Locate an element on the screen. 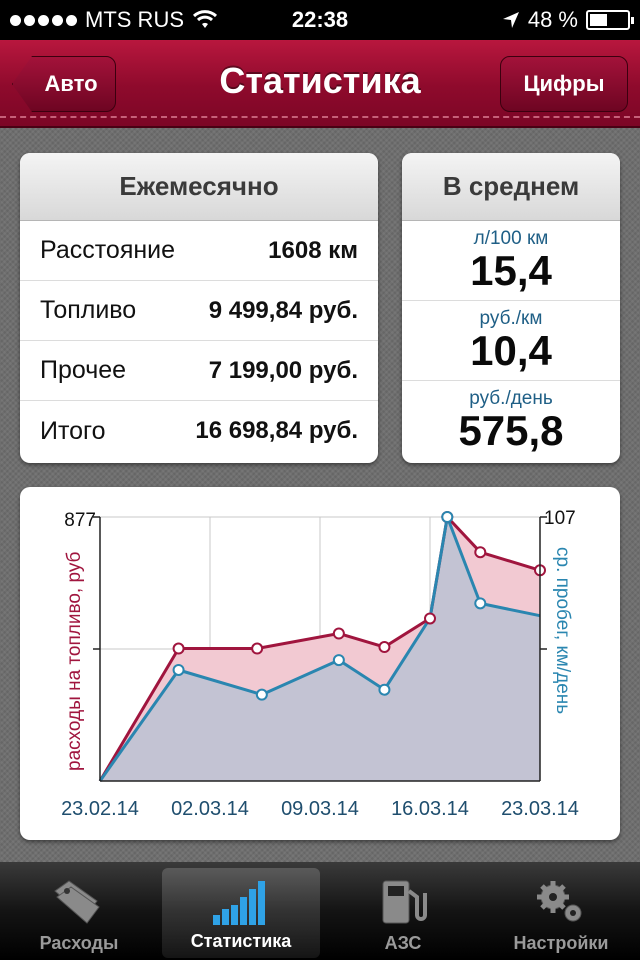 Image resolution: width=640 pixels, height=960 pixels. average-row-cost-per-km: руб./км 10,4 is located at coordinates (511, 341).